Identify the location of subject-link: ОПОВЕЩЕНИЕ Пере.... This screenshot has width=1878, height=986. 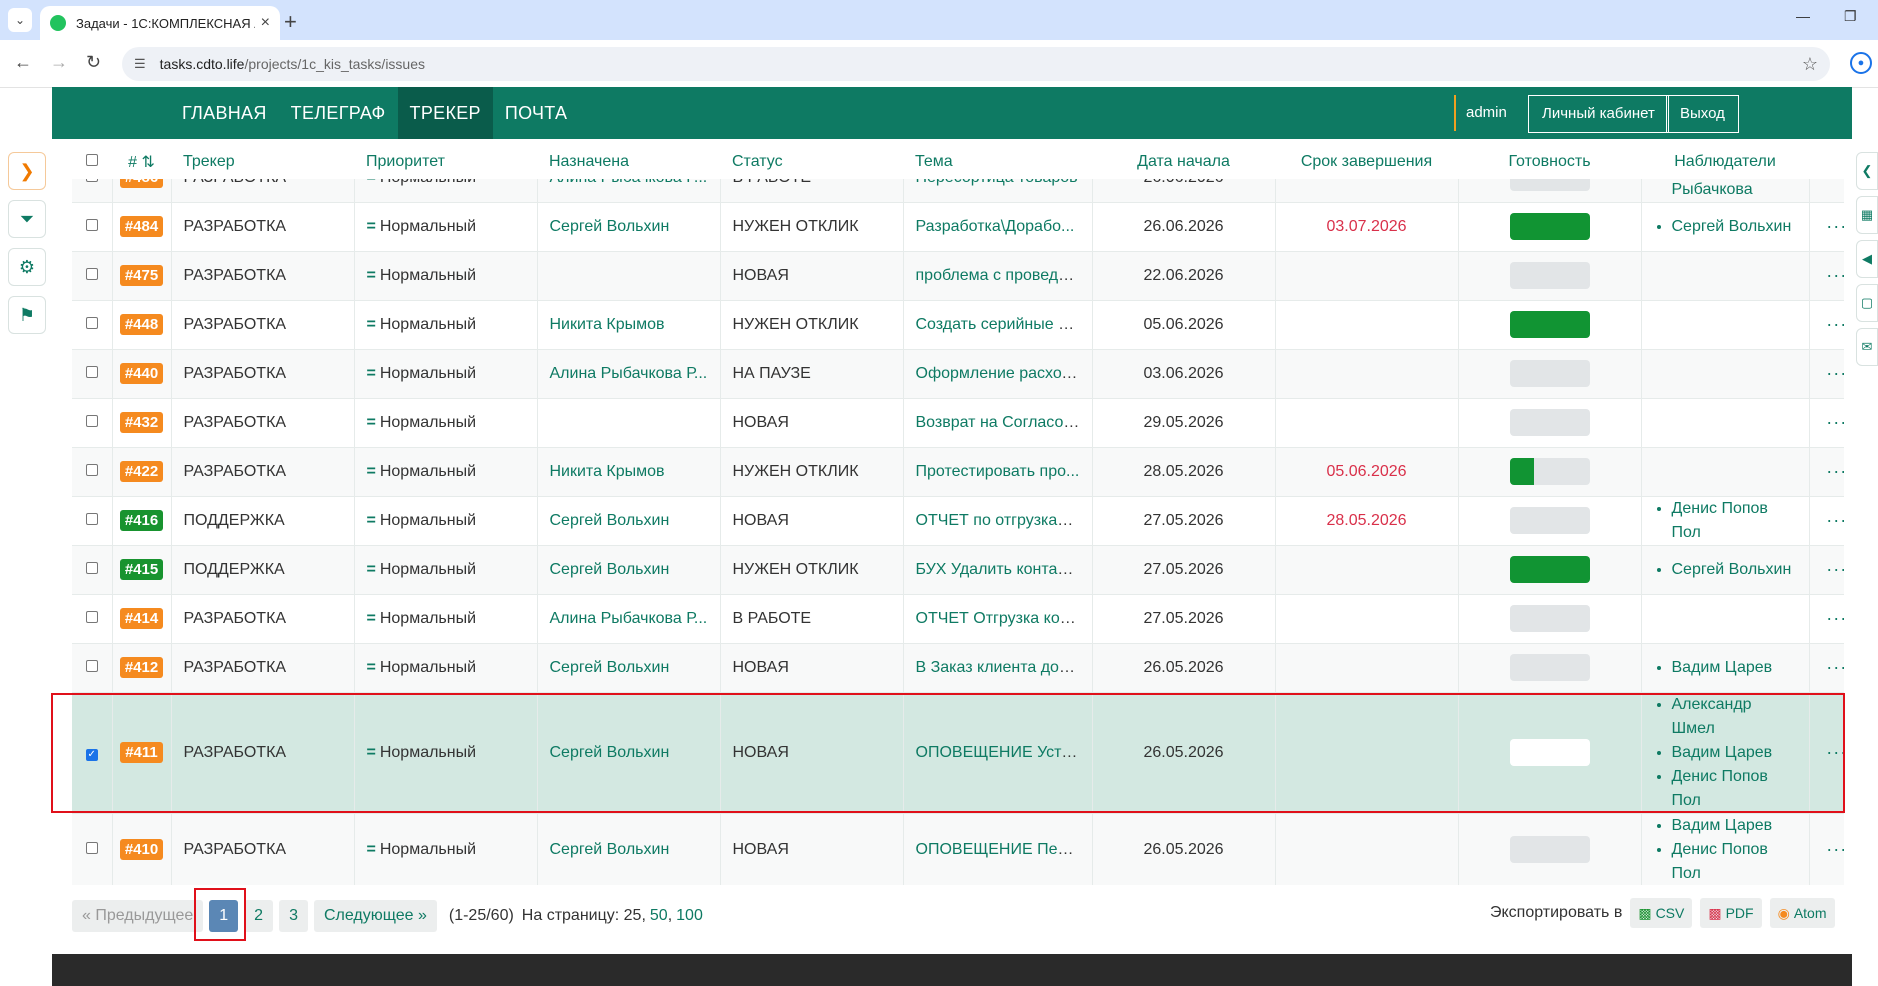
(1002, 849).